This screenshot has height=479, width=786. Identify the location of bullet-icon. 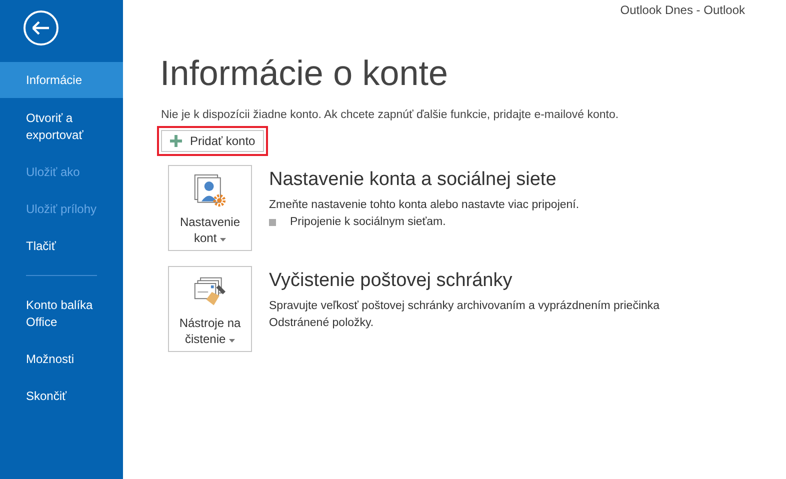
(272, 222).